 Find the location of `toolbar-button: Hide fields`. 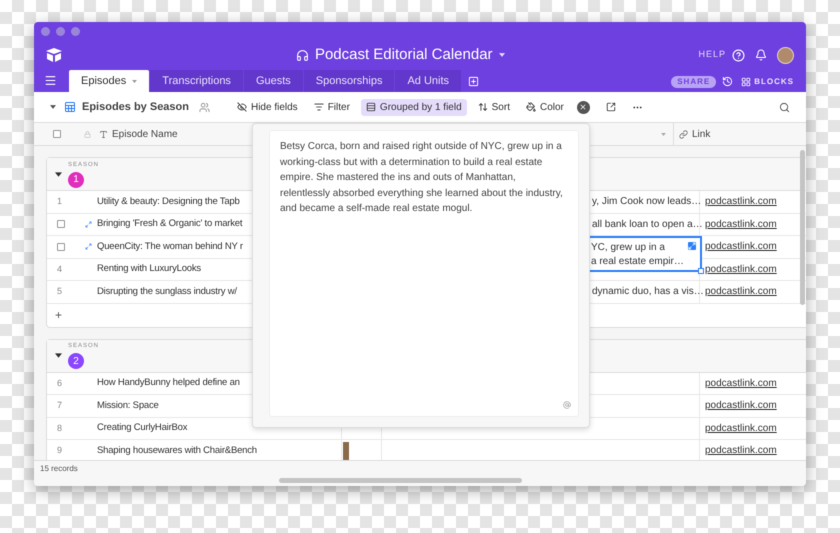

toolbar-button: Hide fields is located at coordinates (267, 107).